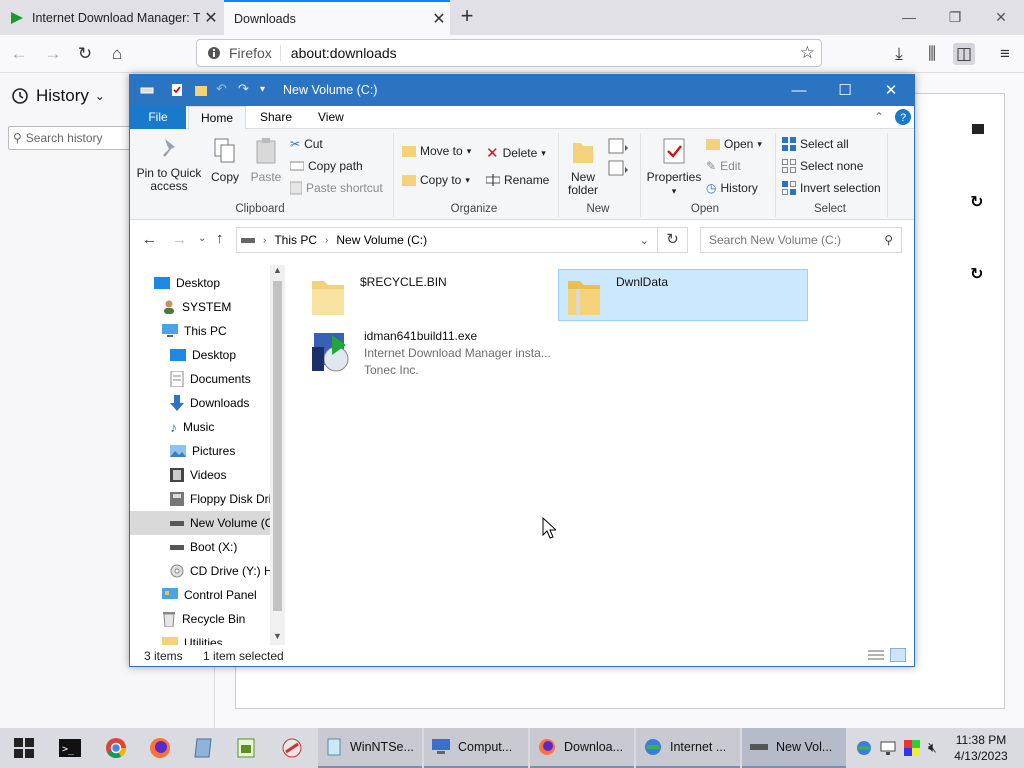 The width and height of the screenshot is (1024, 768). What do you see at coordinates (200, 499) in the screenshot?
I see `nav-floppy: Floppy Disk Dri` at bounding box center [200, 499].